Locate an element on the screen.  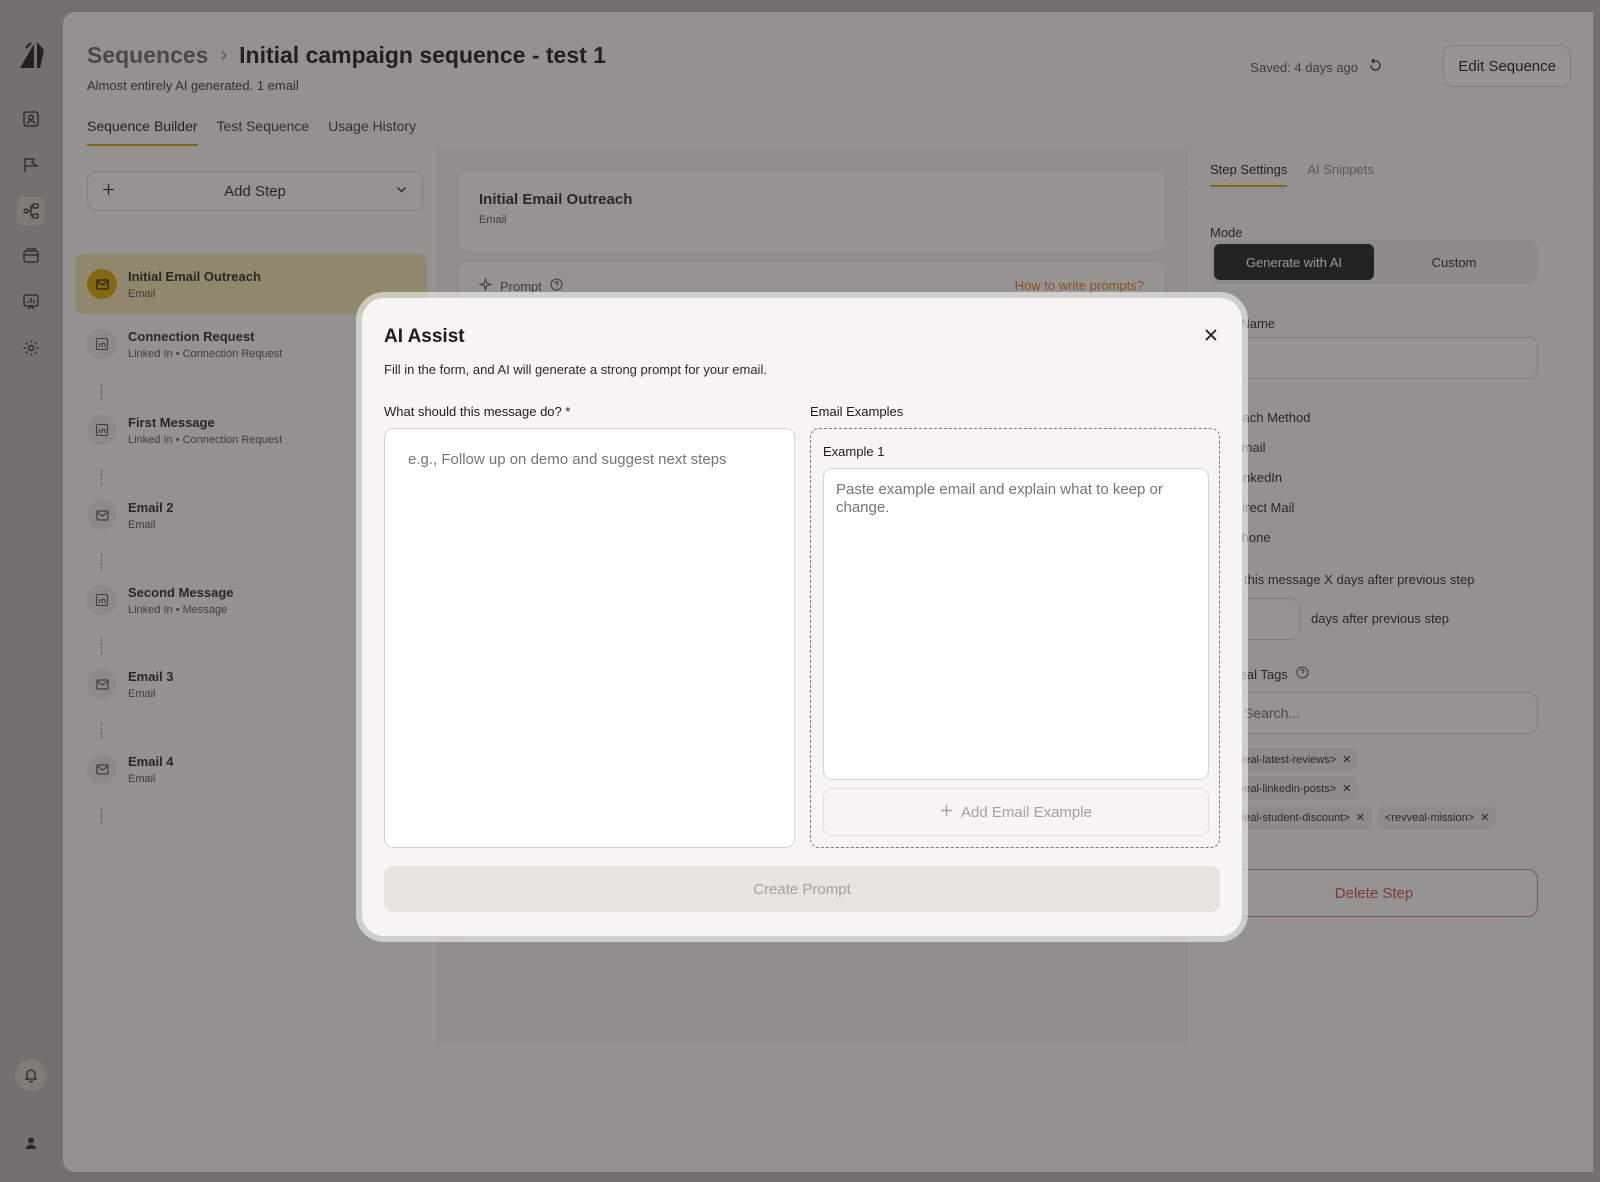
add-email-example-button: Add Email Example is located at coordinates (1016, 812).